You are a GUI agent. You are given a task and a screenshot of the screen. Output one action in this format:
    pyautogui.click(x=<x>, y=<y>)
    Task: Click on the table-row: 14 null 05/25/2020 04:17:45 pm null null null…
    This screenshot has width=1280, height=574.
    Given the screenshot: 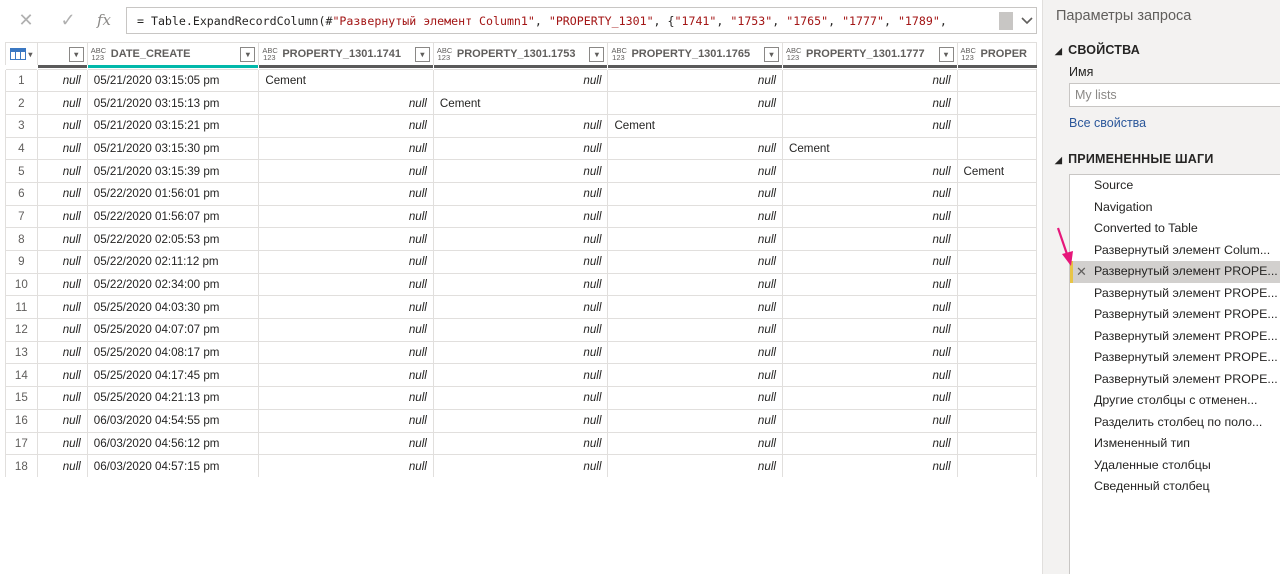 What is the action you would take?
    pyautogui.click(x=521, y=375)
    